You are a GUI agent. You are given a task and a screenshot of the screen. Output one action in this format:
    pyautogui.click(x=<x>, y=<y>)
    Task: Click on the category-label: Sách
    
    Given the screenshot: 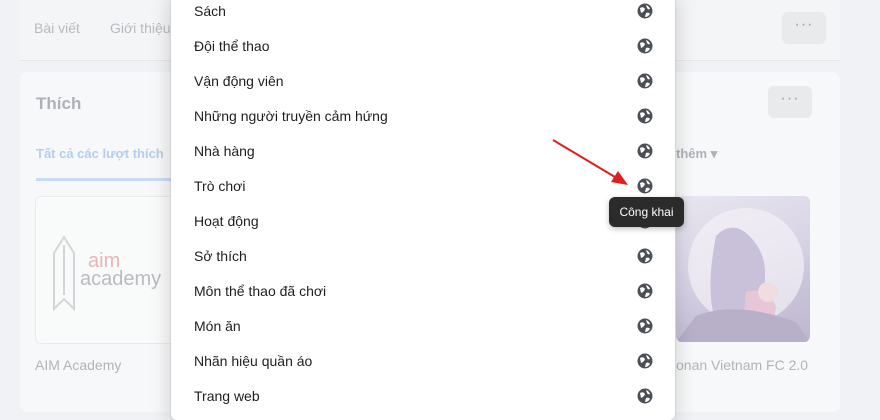 What is the action you would take?
    pyautogui.click(x=210, y=11)
    